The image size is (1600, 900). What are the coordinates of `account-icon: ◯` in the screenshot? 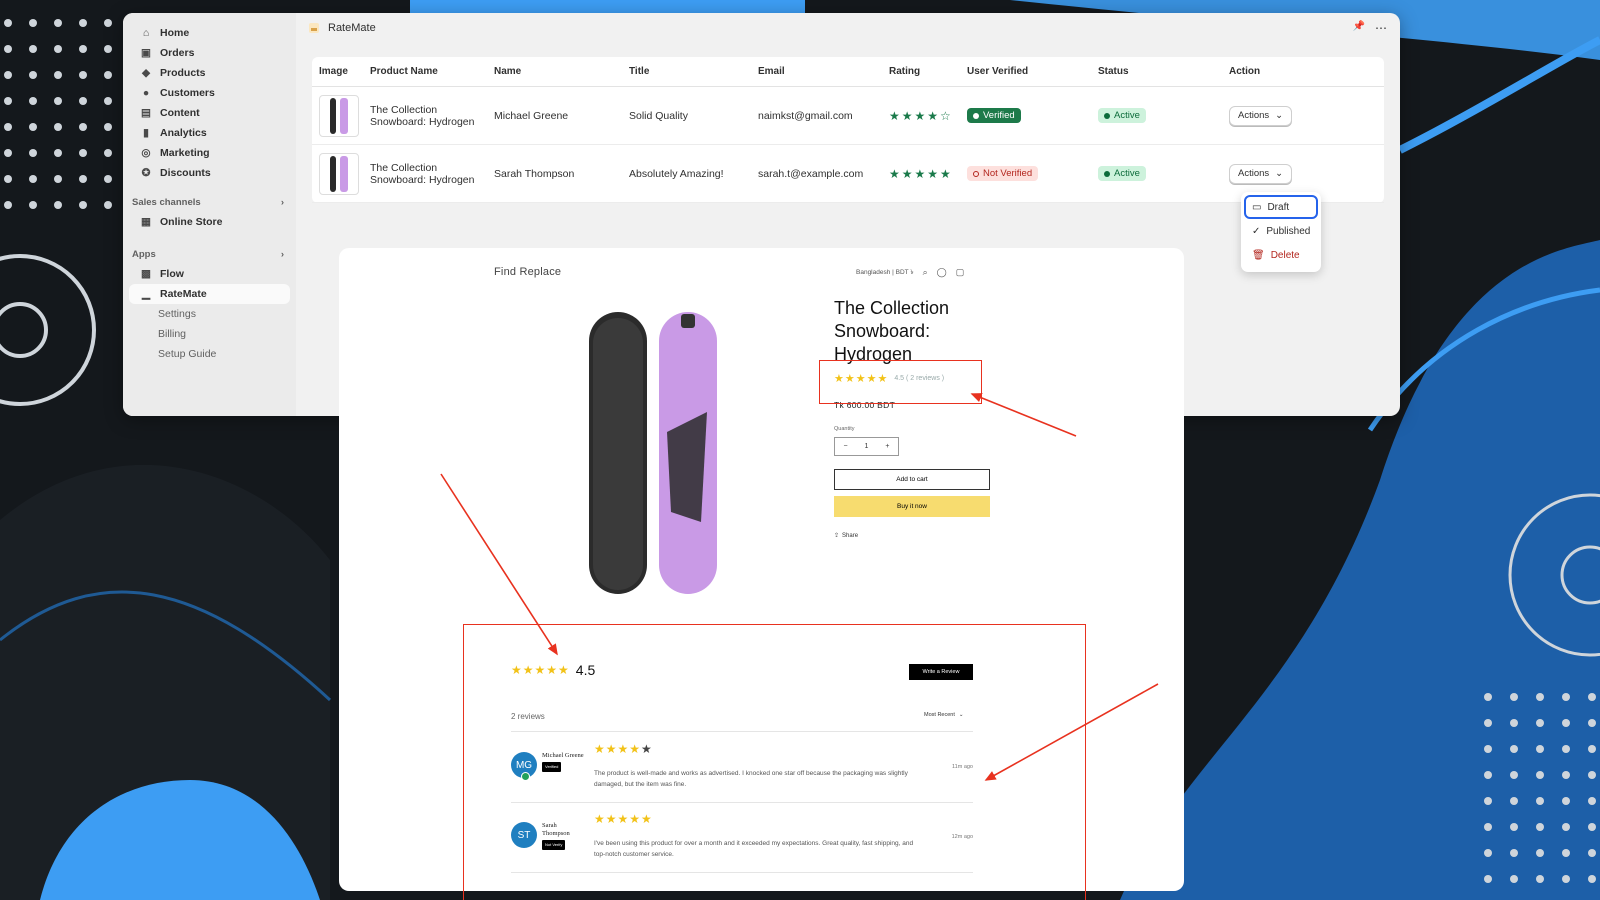 It's located at (942, 272).